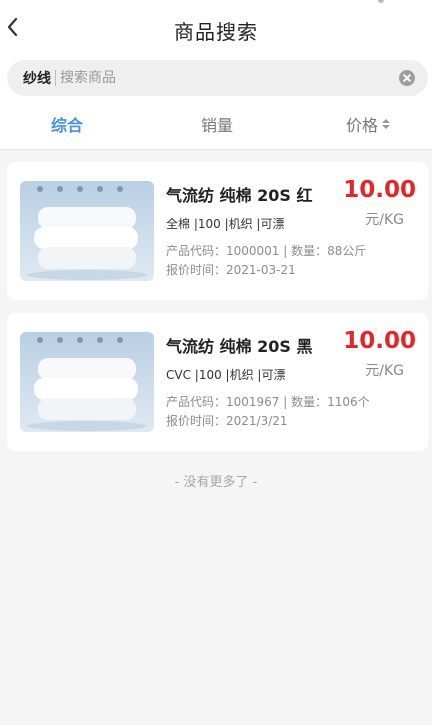  I want to click on quote-time: 报价时间：2021-03-21, so click(231, 270).